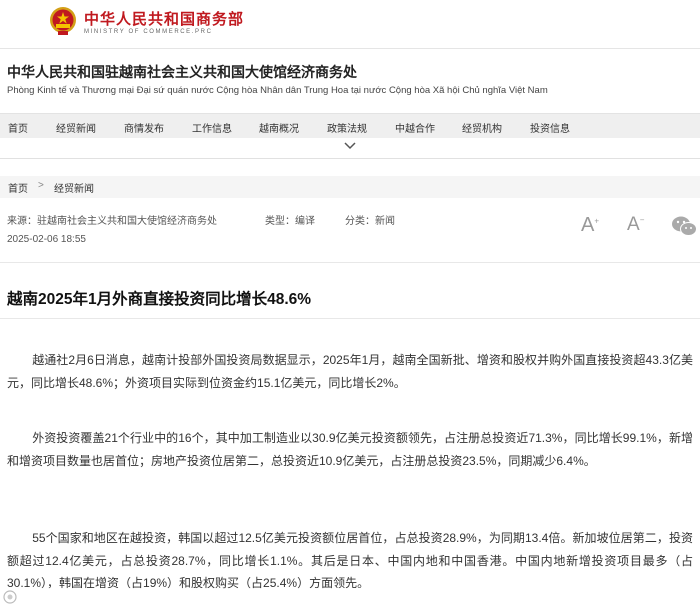 The height and width of the screenshot is (608, 700). Describe the element at coordinates (46, 239) in the screenshot. I see `article-date: 2025-02-06 18:55` at that location.